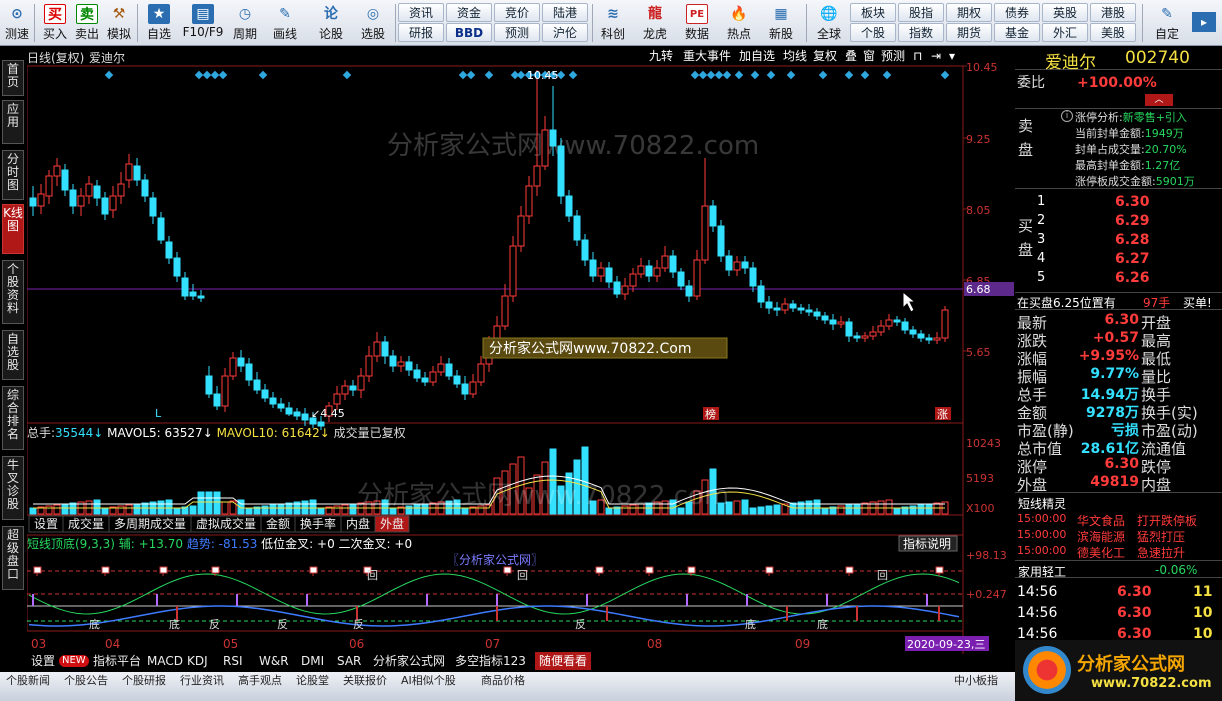 Image resolution: width=1222 pixels, height=701 pixels. I want to click on fund-flow-button: 资金, so click(469, 12).